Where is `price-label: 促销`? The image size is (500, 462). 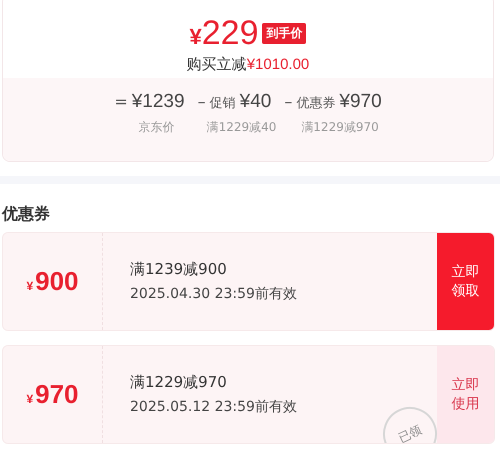 price-label: 促销 is located at coordinates (223, 103).